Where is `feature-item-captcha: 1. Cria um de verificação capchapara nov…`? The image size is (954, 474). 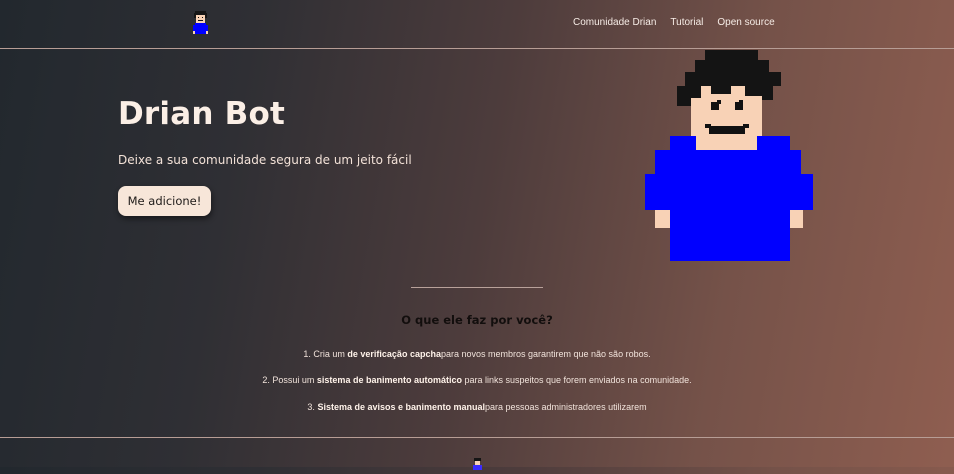
feature-item-captcha: 1. Cria um de verificação capchapara nov… is located at coordinates (477, 354).